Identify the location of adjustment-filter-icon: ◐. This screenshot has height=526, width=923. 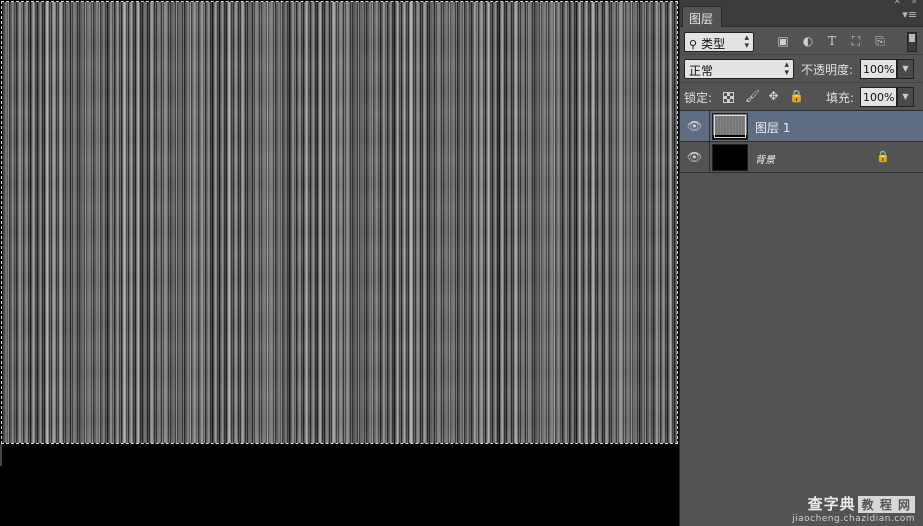
(808, 41).